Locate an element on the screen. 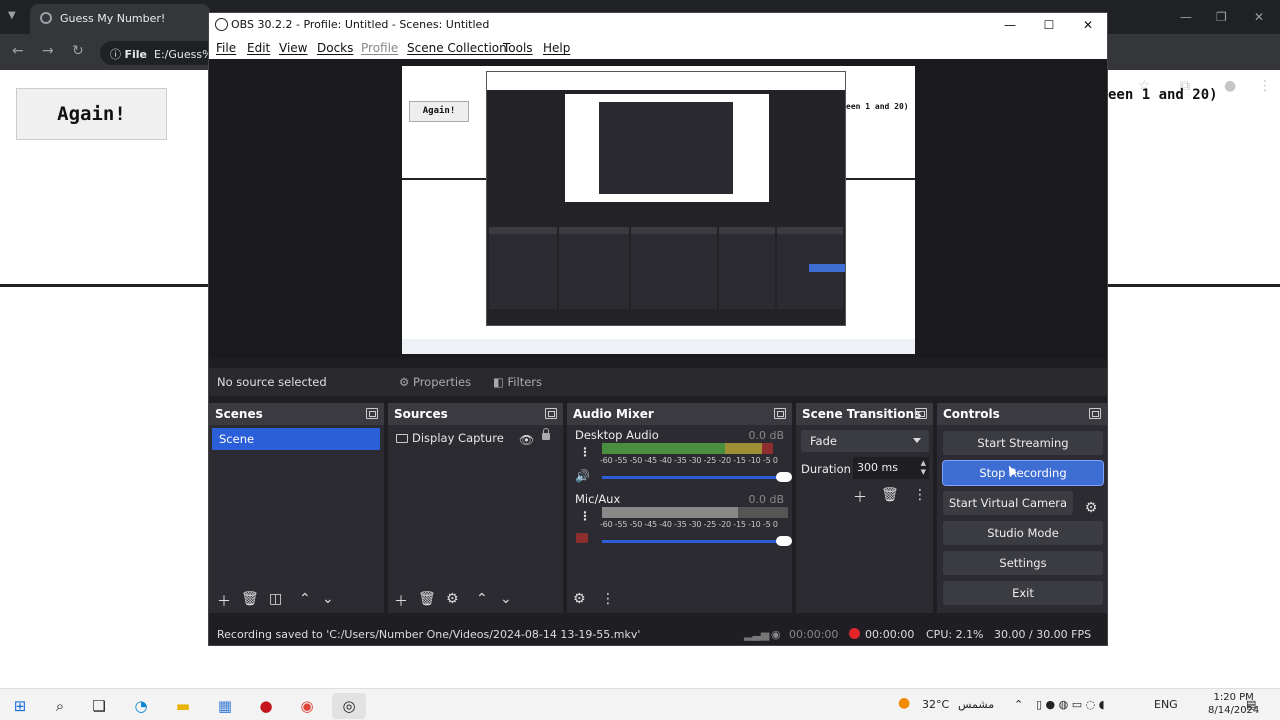 The width and height of the screenshot is (1280, 720). lock-icon is located at coordinates (546, 434).